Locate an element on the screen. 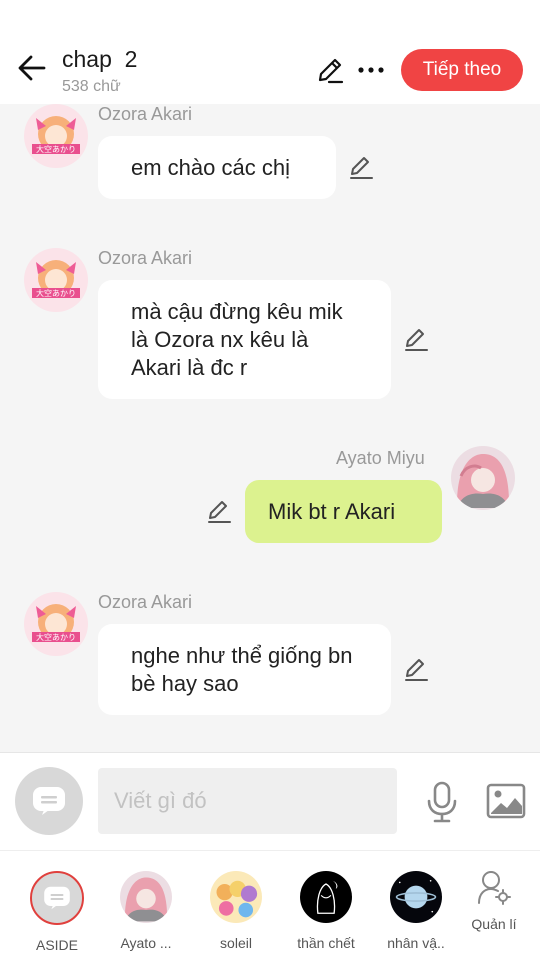 The image size is (540, 960). next-chapter-button: Tiếp theo is located at coordinates (462, 70).